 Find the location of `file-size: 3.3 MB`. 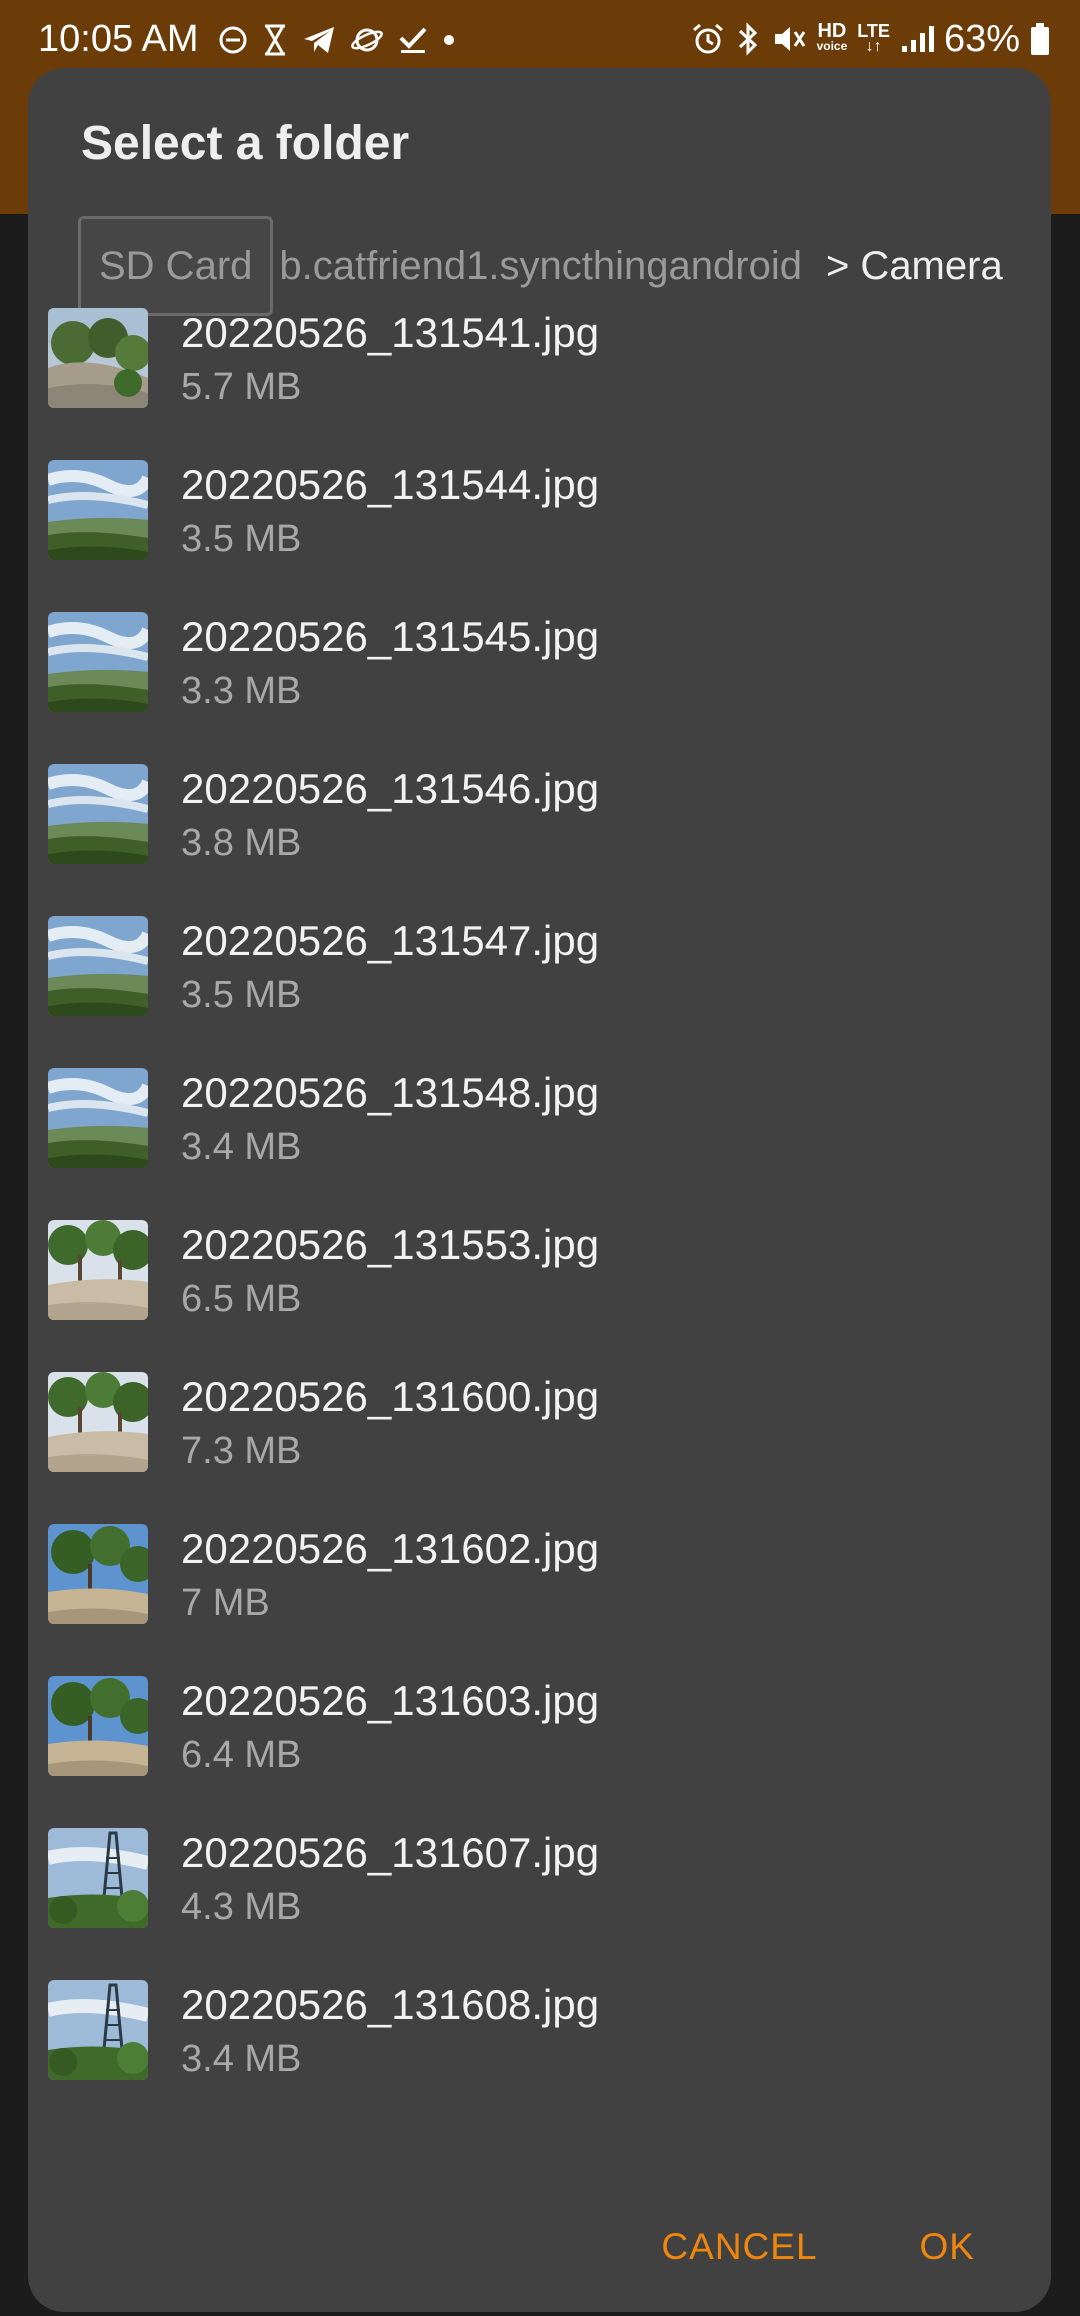

file-size: 3.3 MB is located at coordinates (241, 691).